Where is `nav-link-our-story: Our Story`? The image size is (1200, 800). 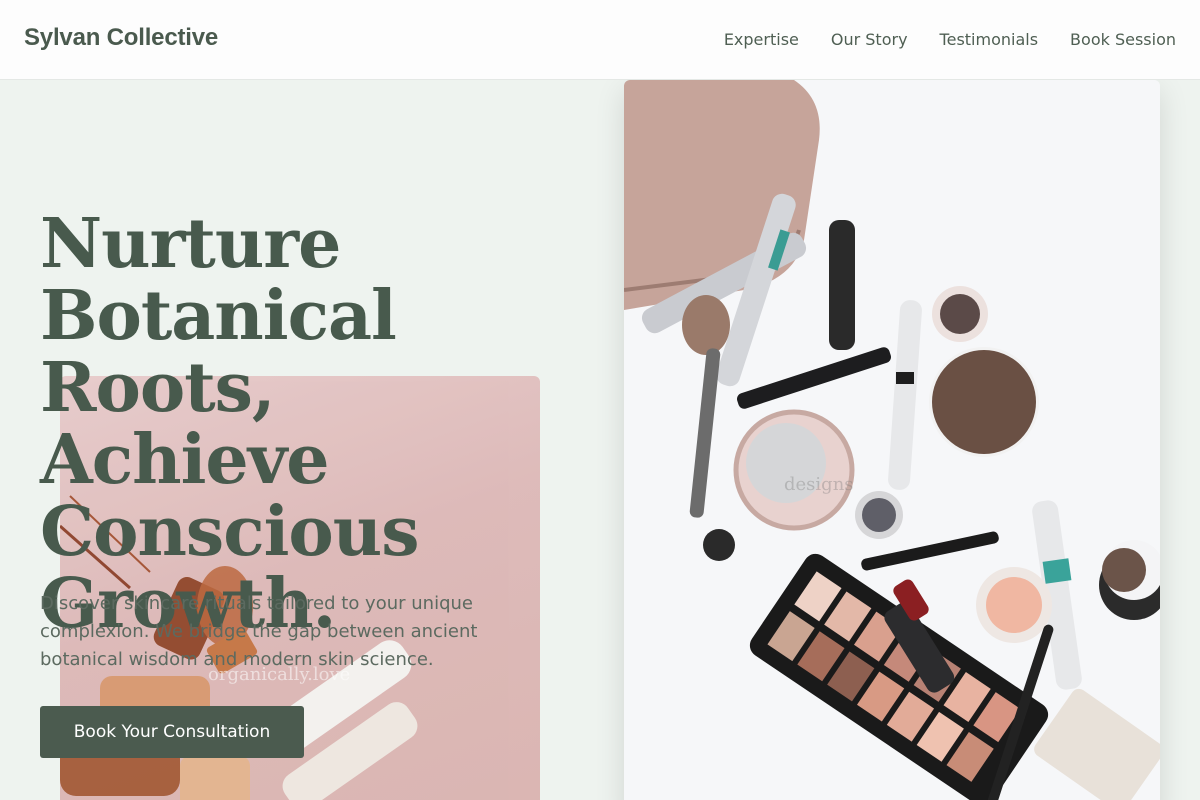
nav-link-our-story: Our Story is located at coordinates (869, 39).